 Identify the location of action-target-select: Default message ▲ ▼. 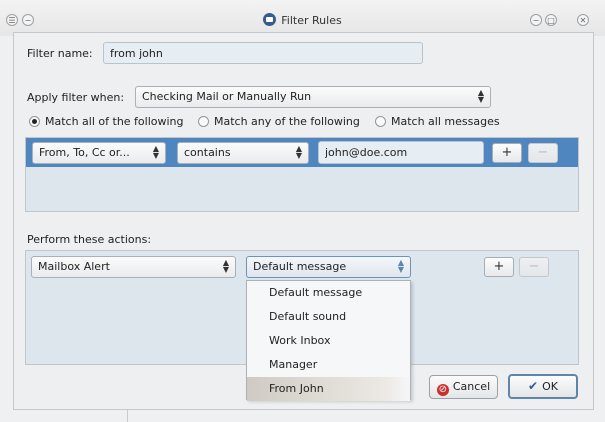
(328, 267).